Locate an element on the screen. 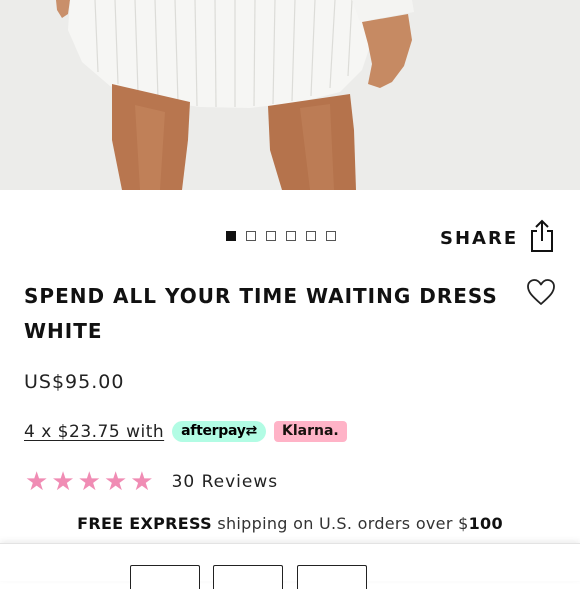  installment-row: 4 x $23.75 with afterpay⇄ Klarna. is located at coordinates (185, 431).